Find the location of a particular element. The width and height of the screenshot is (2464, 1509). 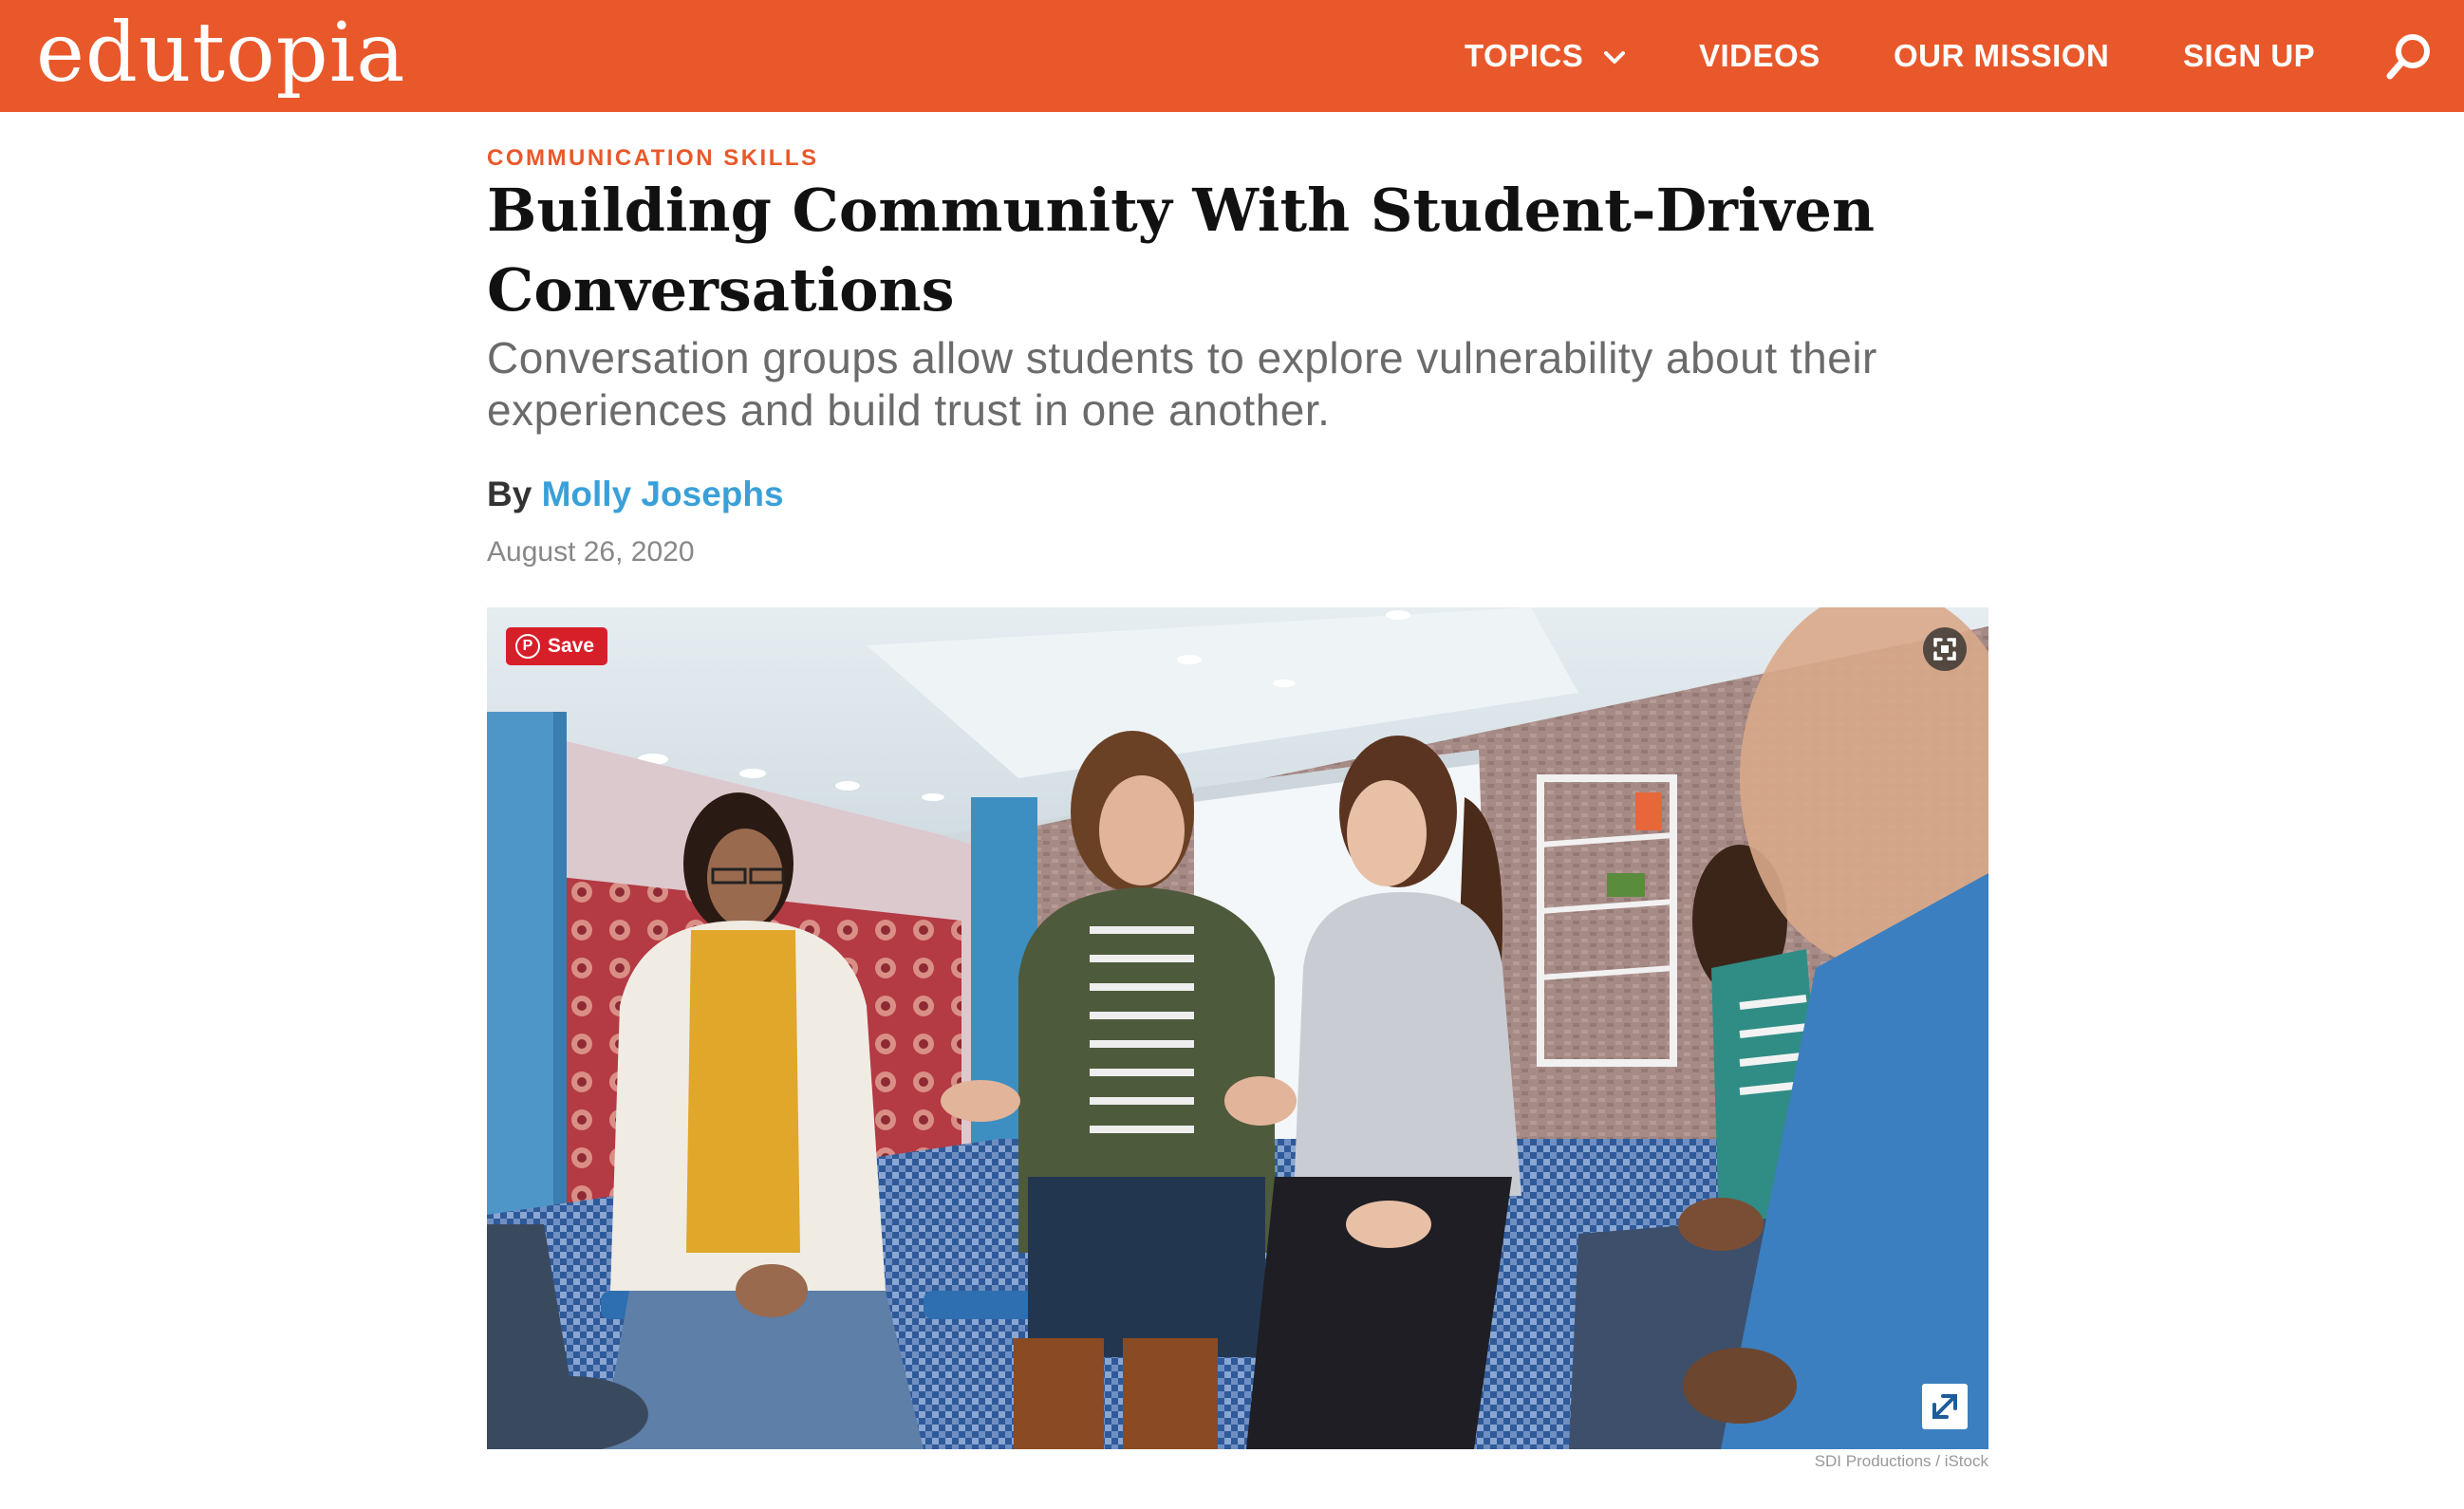

pinterest-save-label: Save is located at coordinates (571, 646).